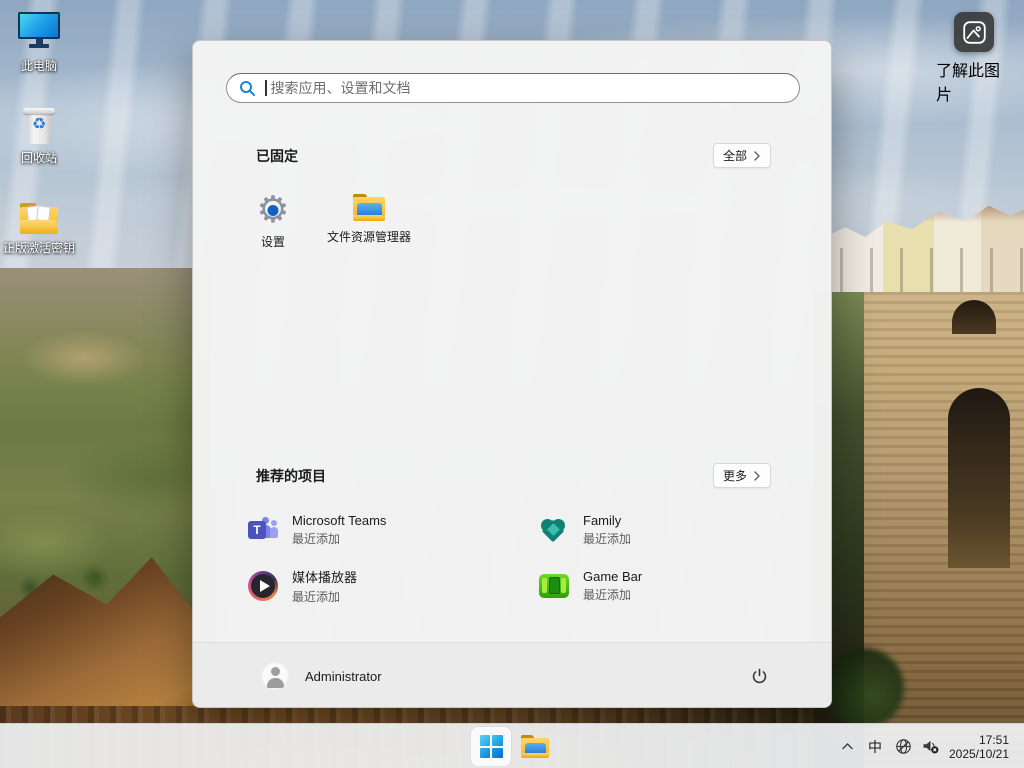 Image resolution: width=1024 pixels, height=768 pixels. What do you see at coordinates (554, 586) in the screenshot?
I see `game-bar-icon` at bounding box center [554, 586].